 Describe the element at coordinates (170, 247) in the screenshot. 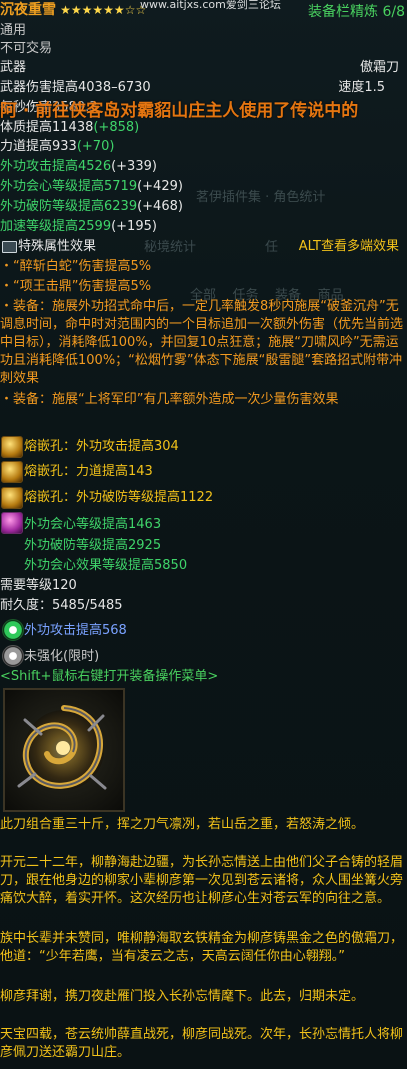

I see `background-tab-stats: 秘境统计` at that location.